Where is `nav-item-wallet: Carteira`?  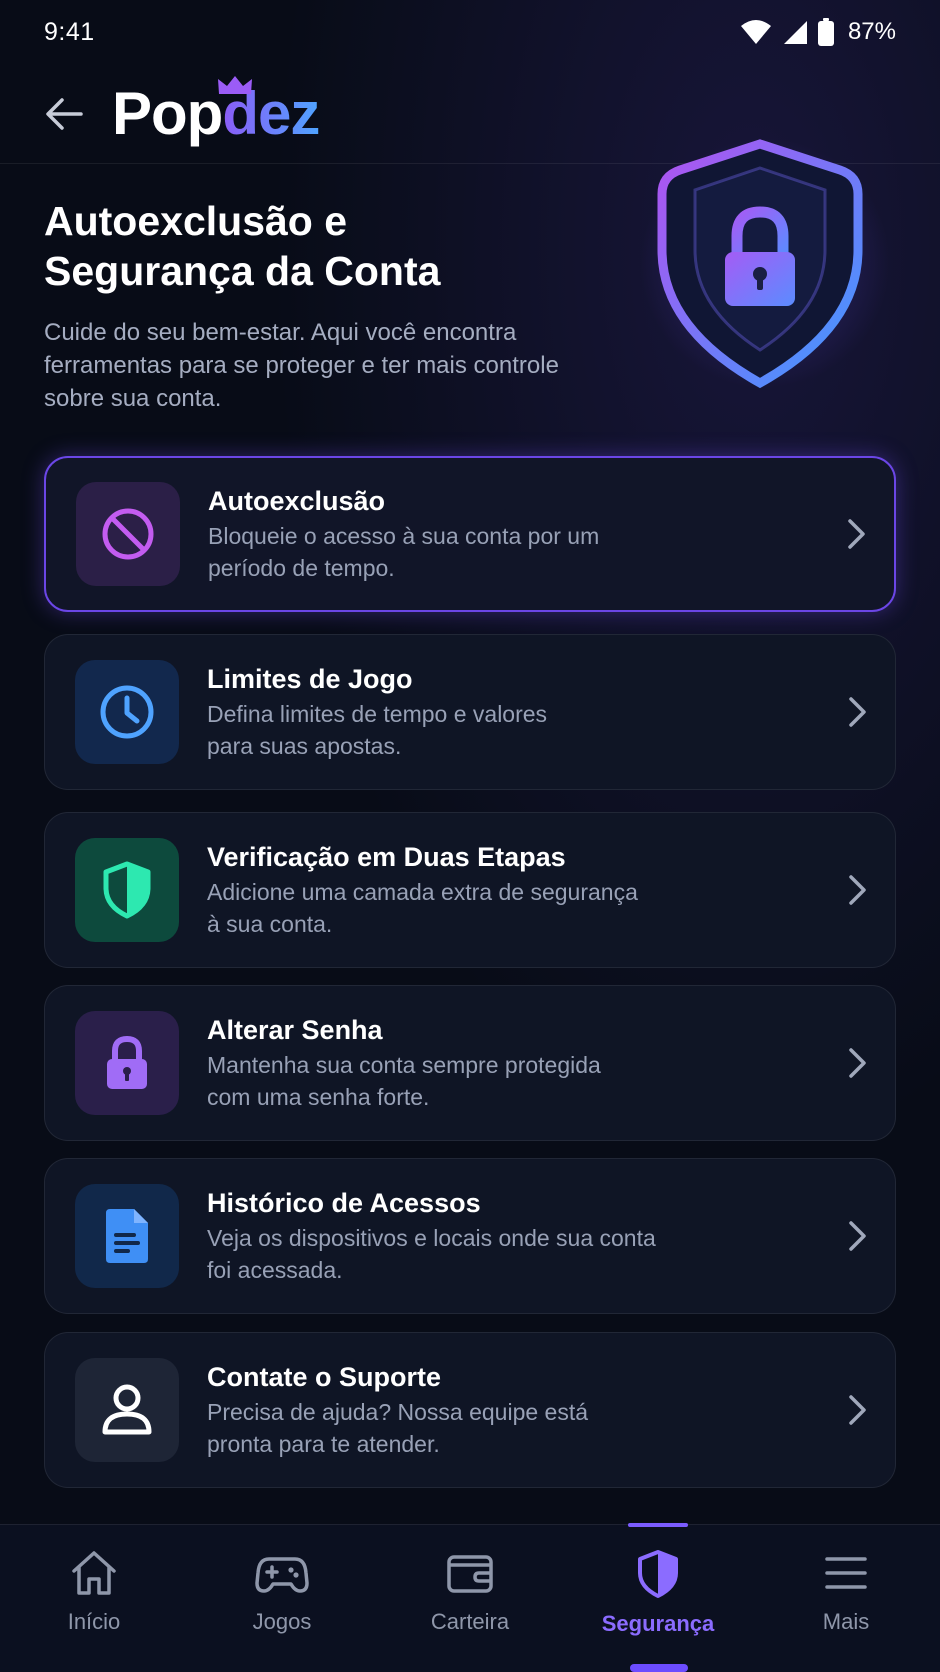
nav-item-wallet: Carteira is located at coordinates (470, 1598).